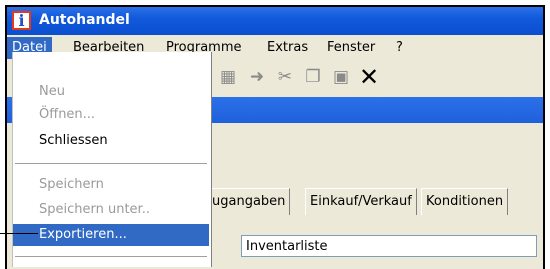 The width and height of the screenshot is (550, 269). What do you see at coordinates (351, 48) in the screenshot?
I see `menu-fenster: Fenster` at bounding box center [351, 48].